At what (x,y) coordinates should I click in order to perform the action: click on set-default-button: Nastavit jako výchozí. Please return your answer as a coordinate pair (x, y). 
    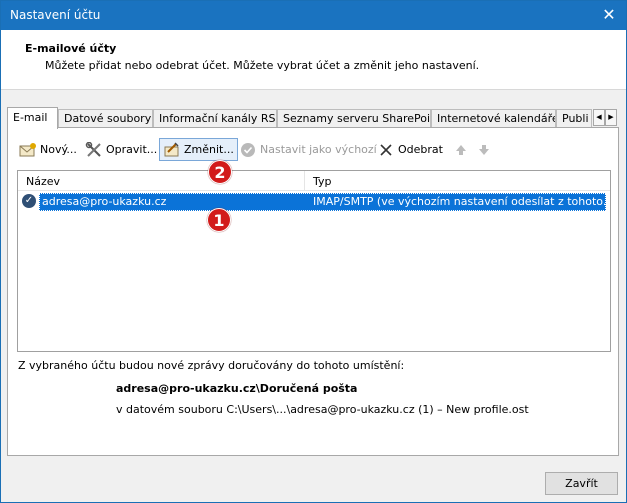
    Looking at the image, I should click on (308, 149).